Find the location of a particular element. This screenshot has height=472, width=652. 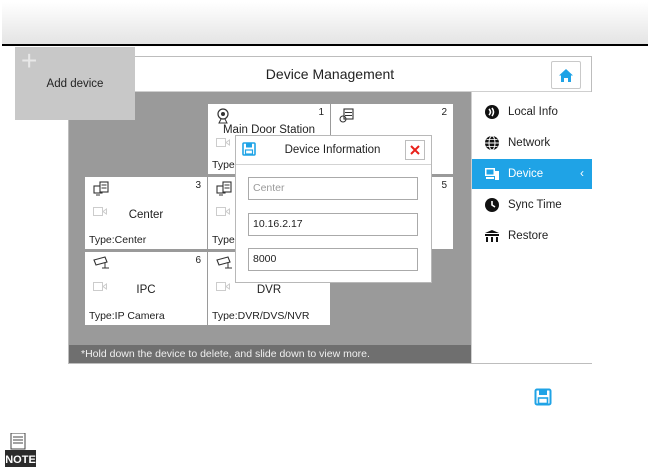

note-icon: NOTE is located at coordinates (20, 449).